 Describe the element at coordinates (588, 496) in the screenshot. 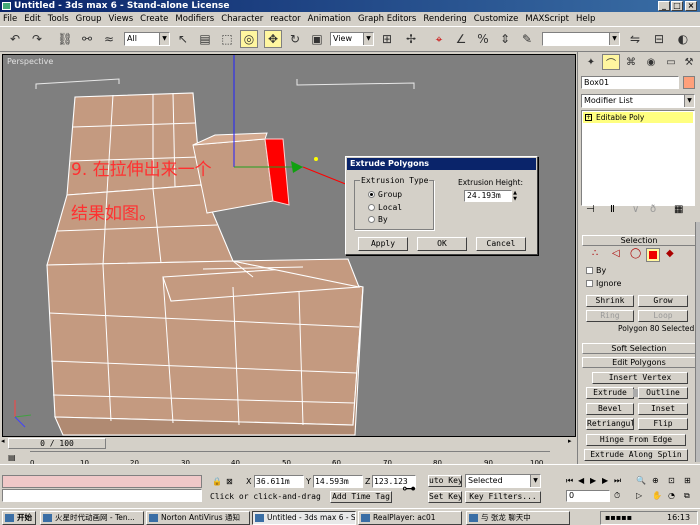

I see `current-frame-field: 0` at that location.